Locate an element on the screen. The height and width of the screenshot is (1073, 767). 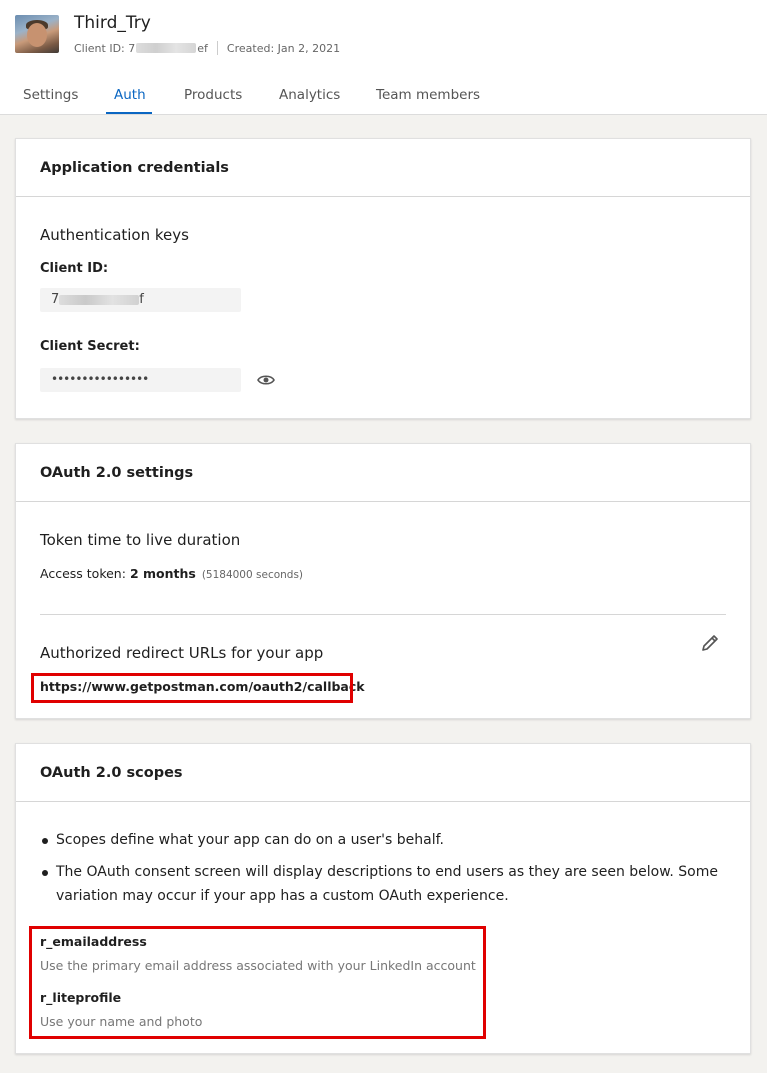
access-token-label: Access token: is located at coordinates (83, 573).